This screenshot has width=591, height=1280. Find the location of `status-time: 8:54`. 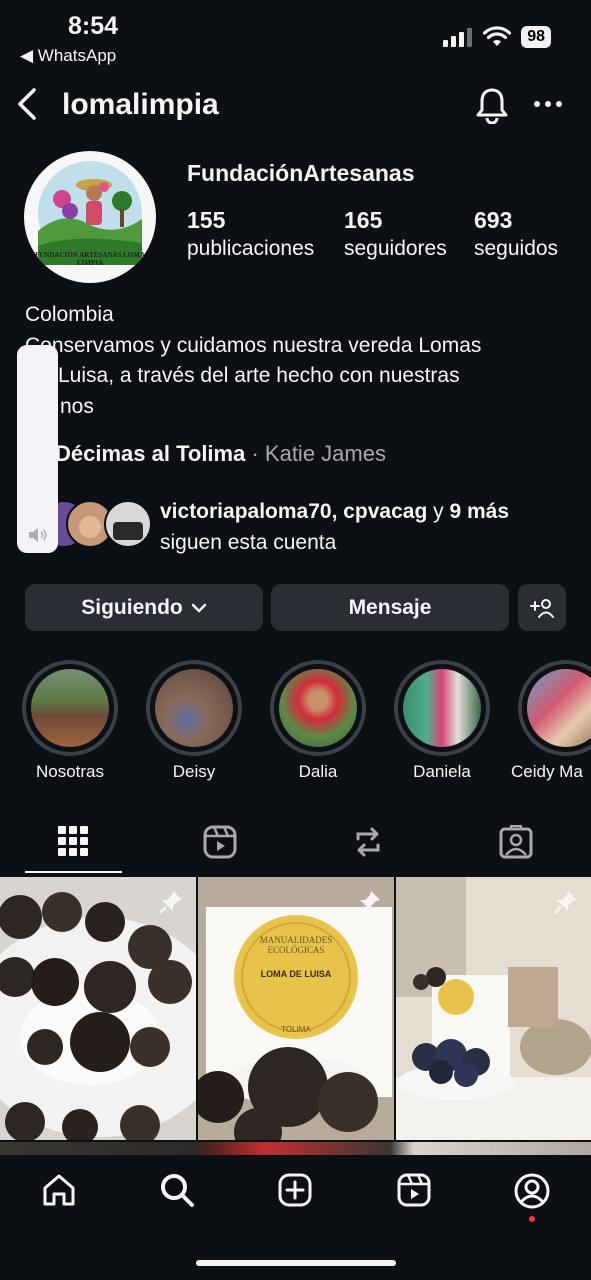

status-time: 8:54 is located at coordinates (93, 26).